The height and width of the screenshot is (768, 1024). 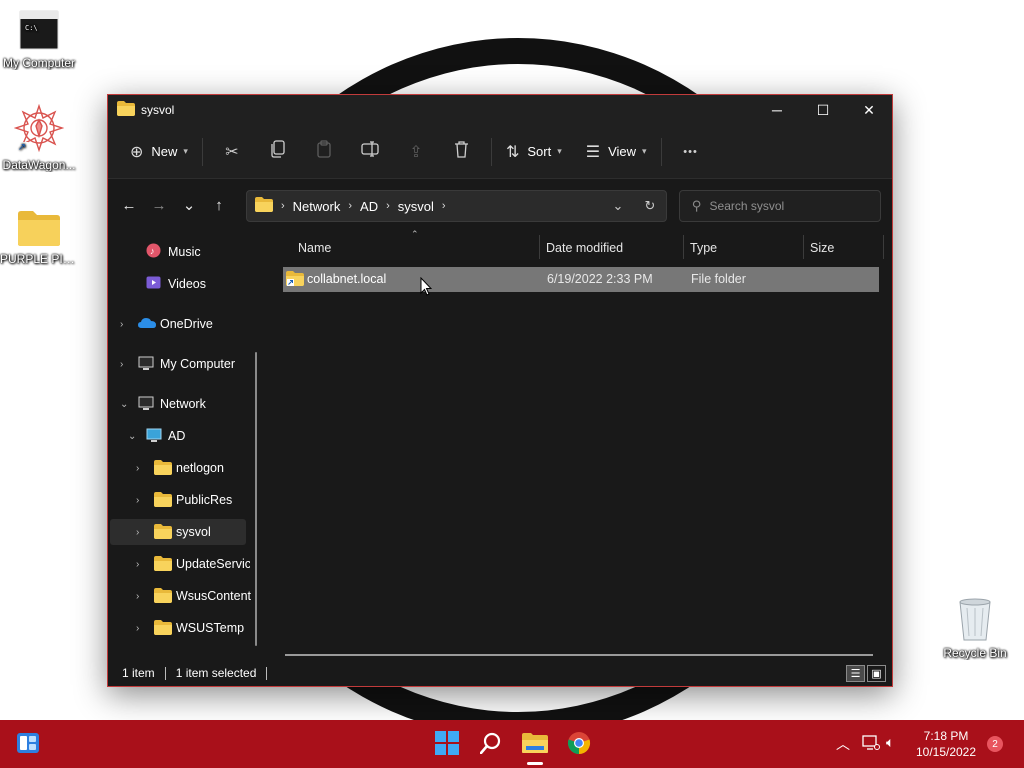 What do you see at coordinates (28, 744) in the screenshot?
I see `widgets-button` at bounding box center [28, 744].